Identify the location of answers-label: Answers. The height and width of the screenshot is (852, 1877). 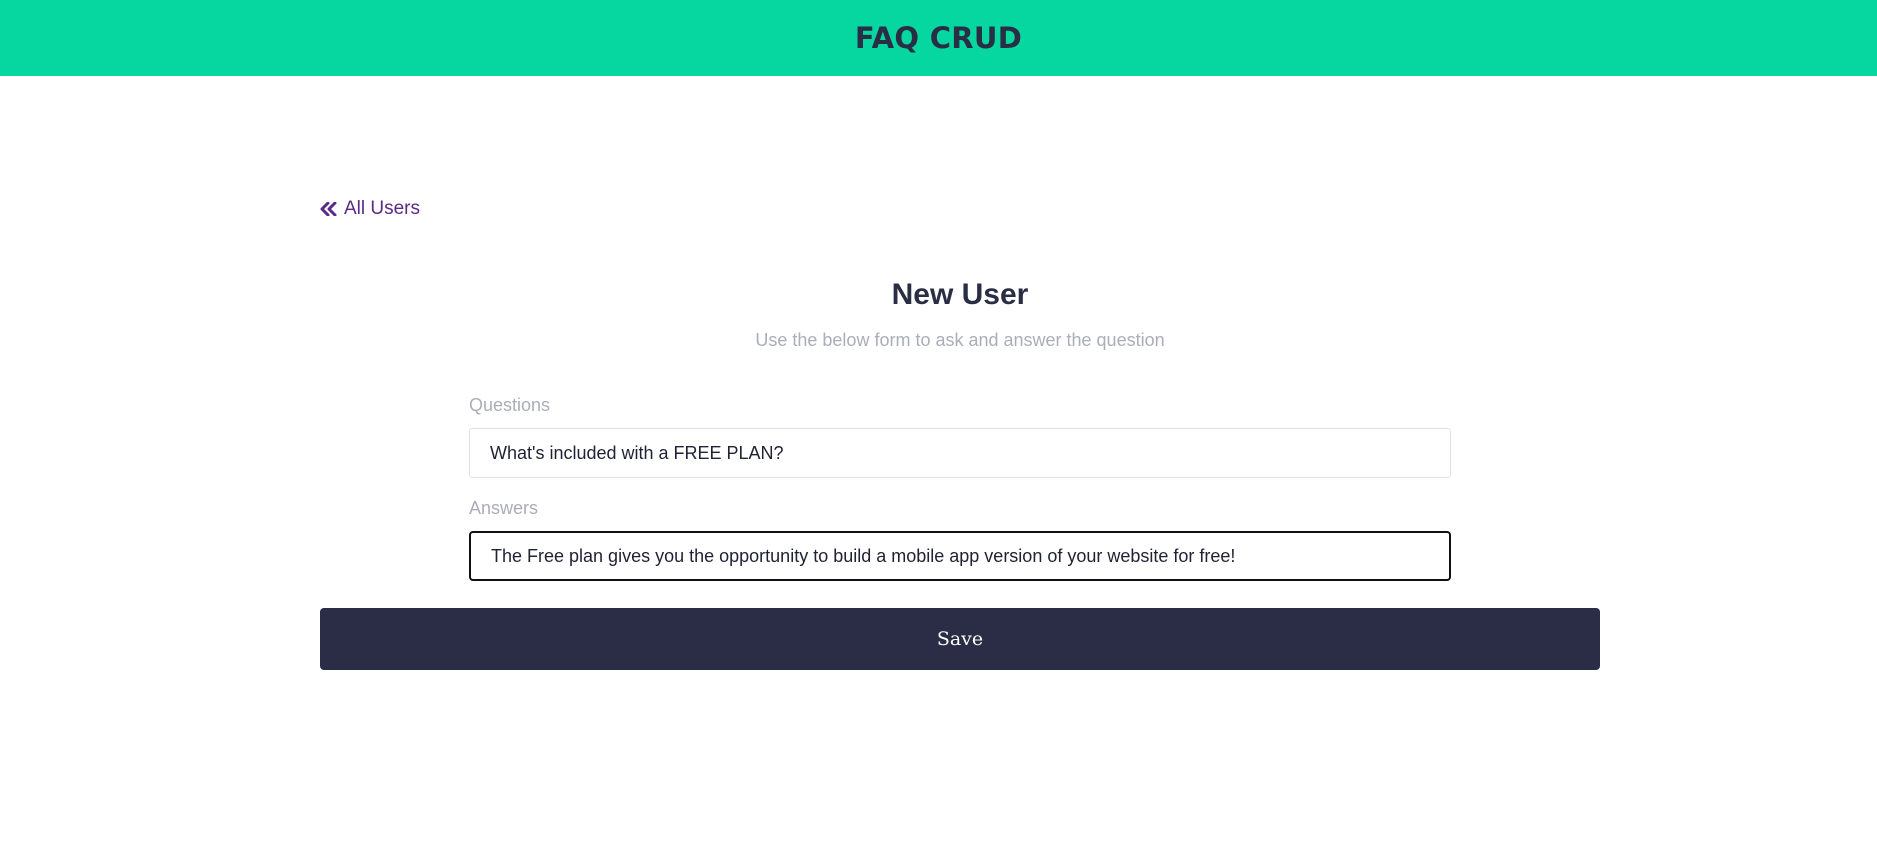
(504, 508).